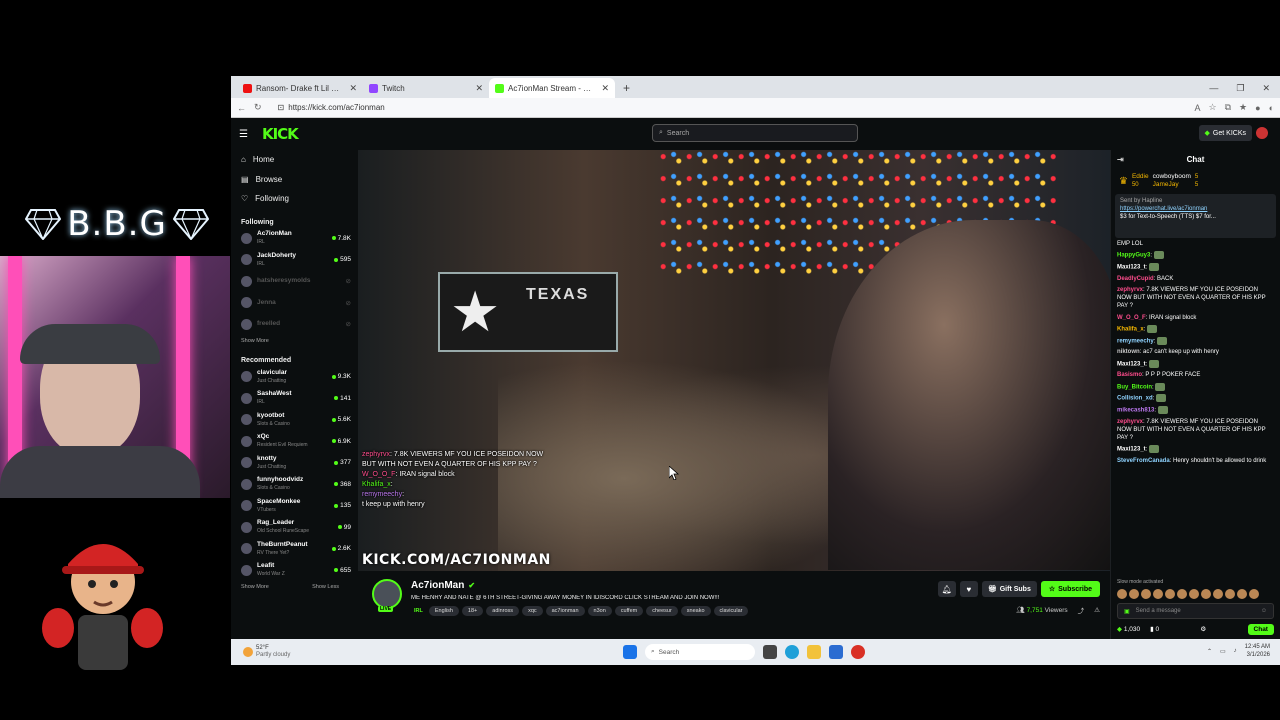  Describe the element at coordinates (503, 611) in the screenshot. I see `stream-tag: adinross` at that location.